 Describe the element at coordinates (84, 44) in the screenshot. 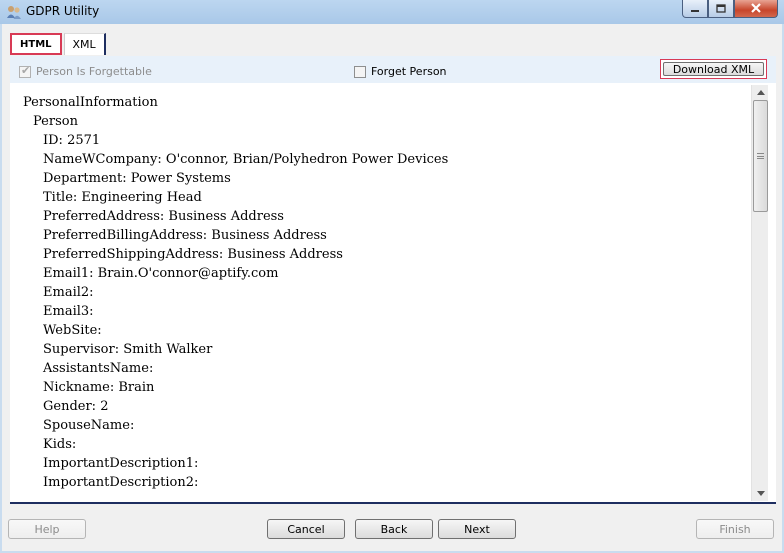

I see `tab-xml: XML` at that location.